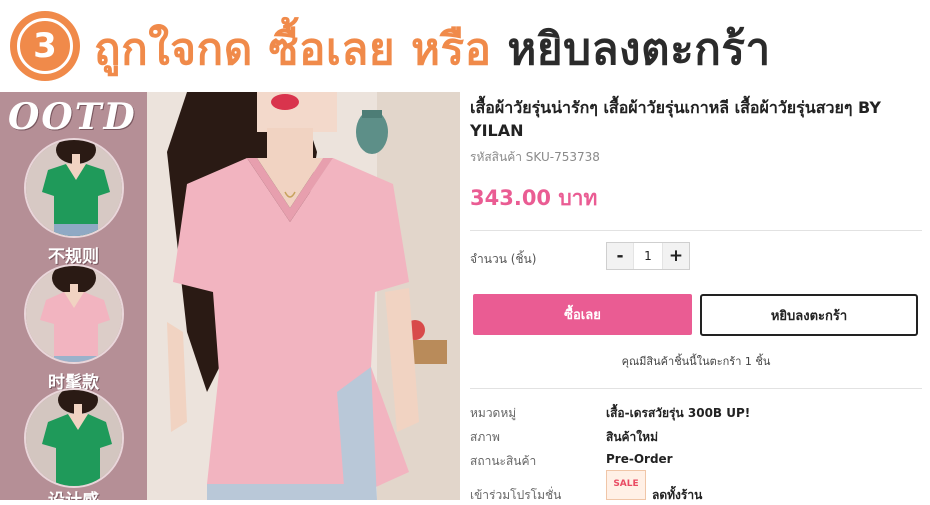 This screenshot has height=505, width=930. Describe the element at coordinates (582, 314) in the screenshot. I see `buy-now-button: ซื้อเลย` at that location.